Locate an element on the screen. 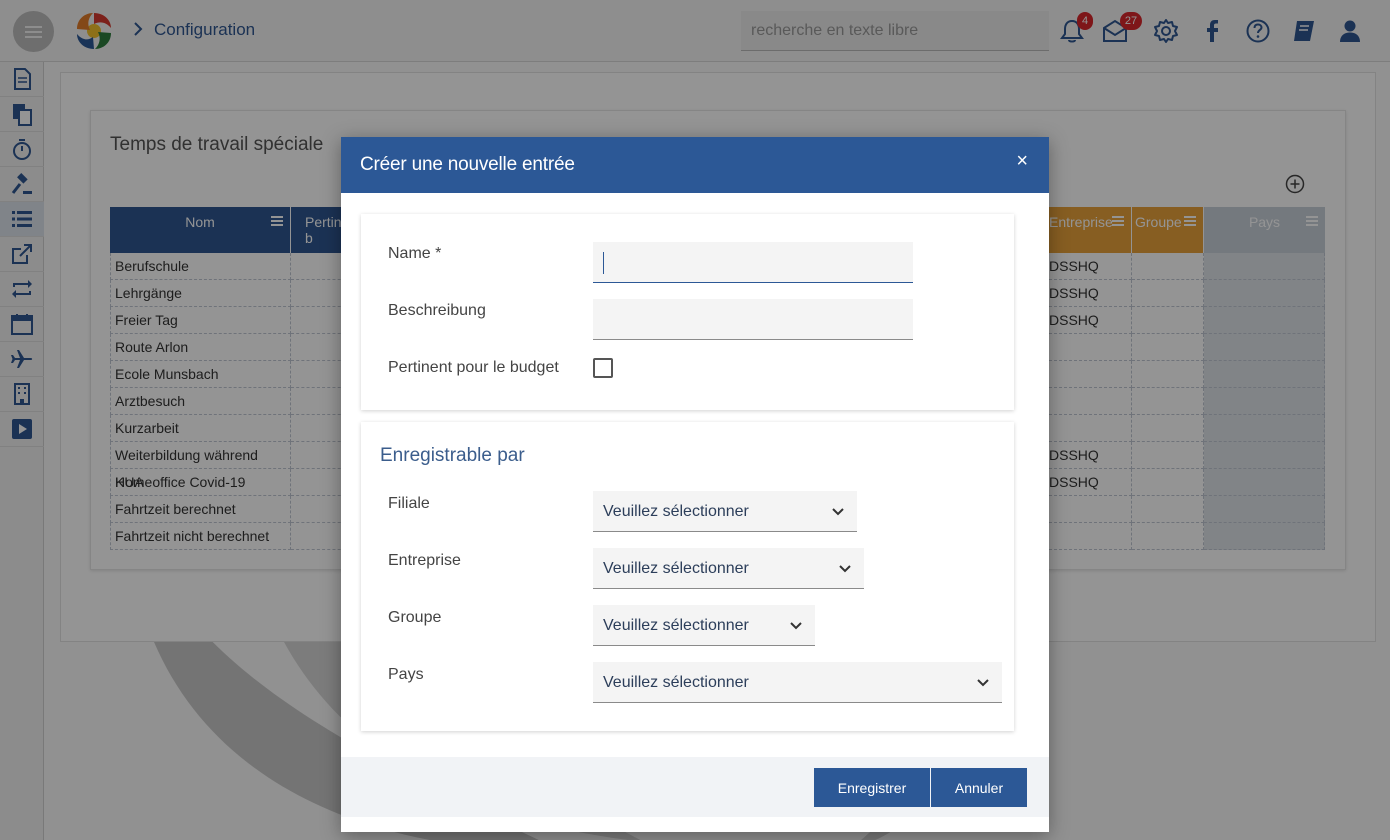 The image size is (1390, 840). pays-select: Veuillez sélectionner is located at coordinates (797, 682).